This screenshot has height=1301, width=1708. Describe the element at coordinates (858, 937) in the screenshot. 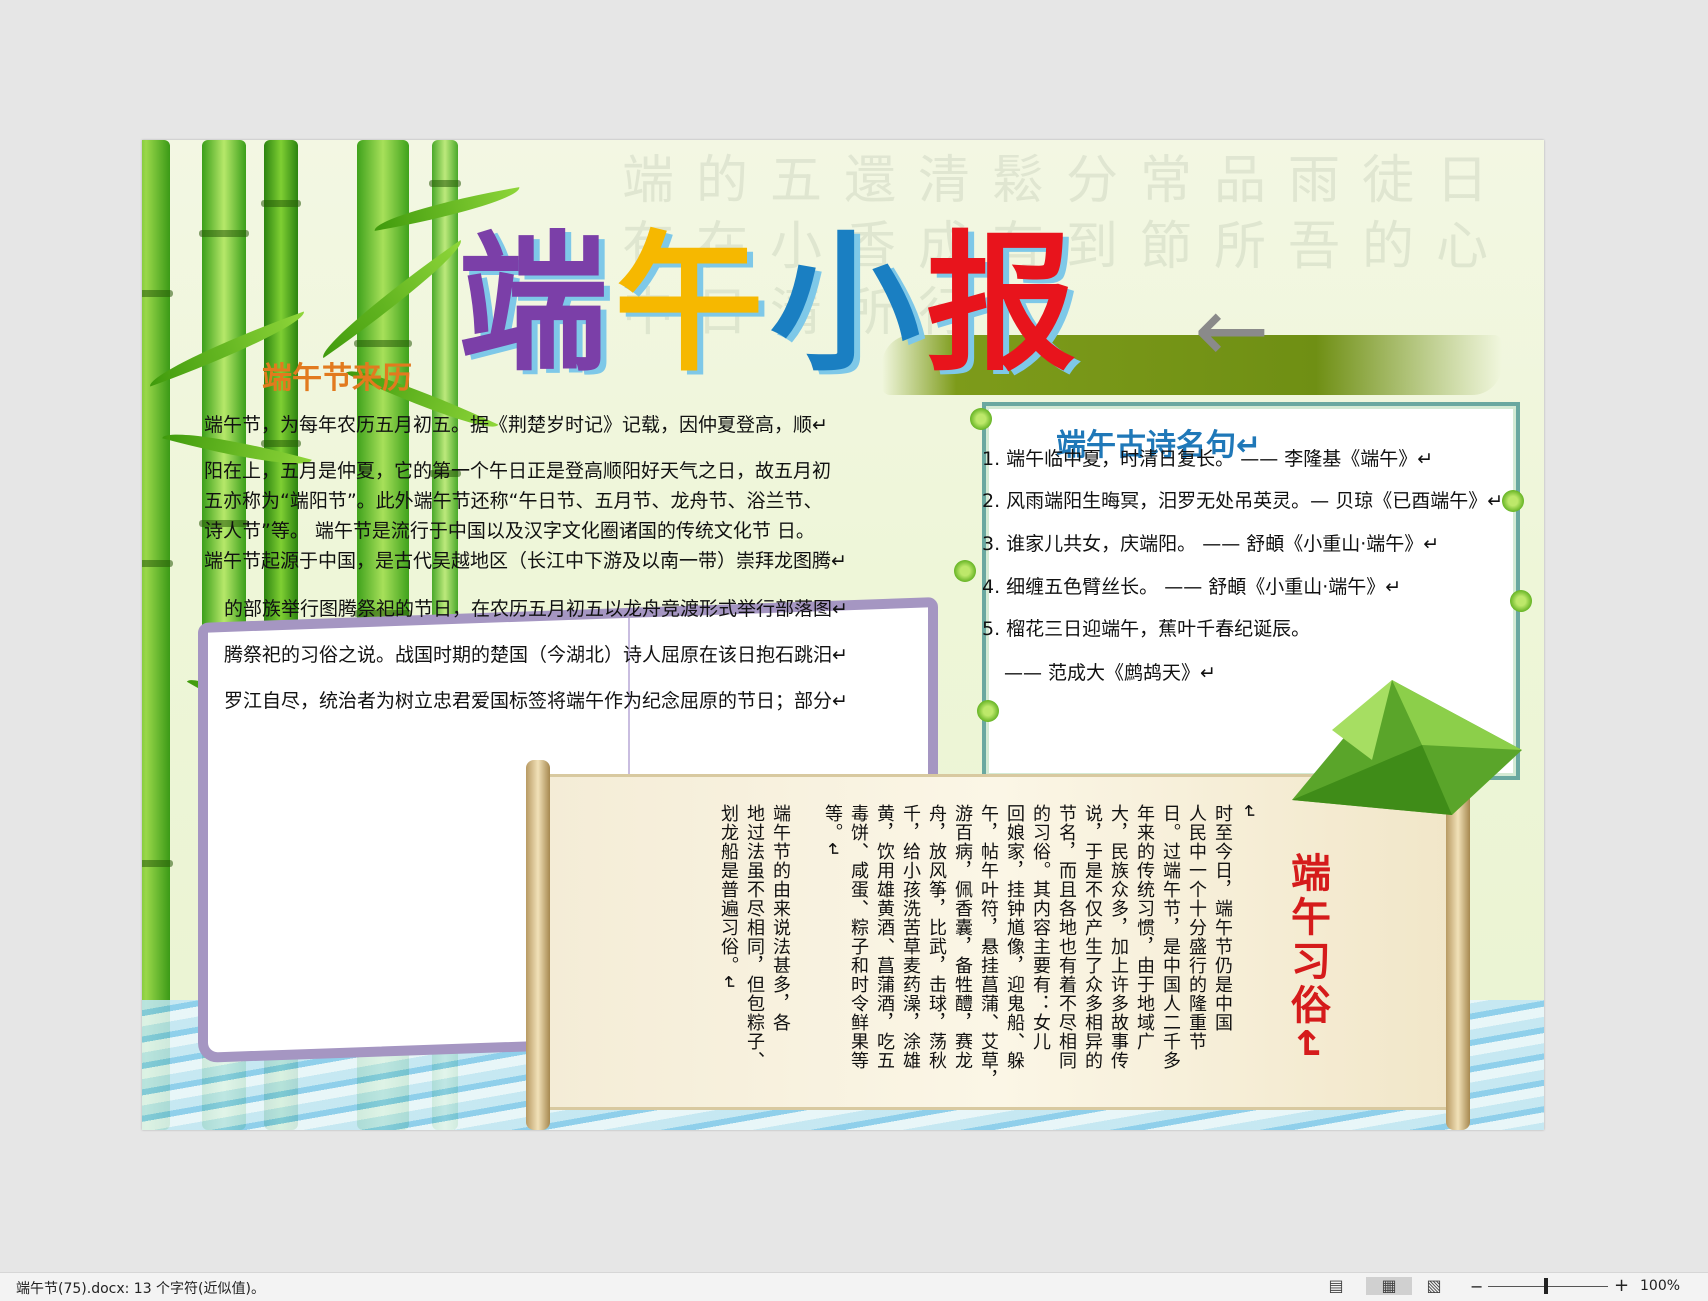

I see `customs-column: 毒饼、咸蛋、粽子和时令鲜果等` at that location.